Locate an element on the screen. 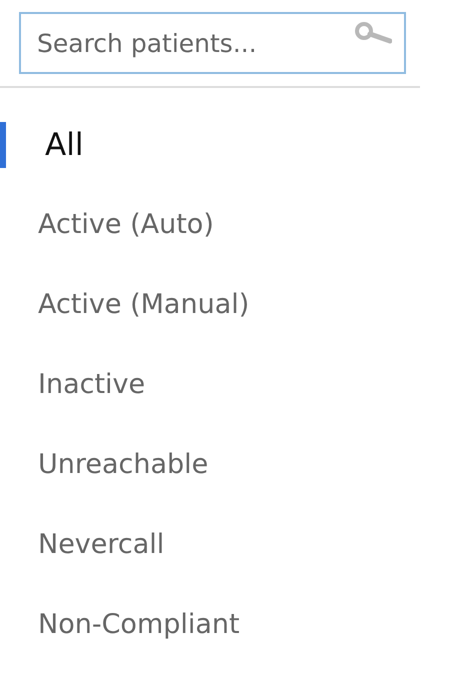 The image size is (450, 680). filter-item: Active (Auto) is located at coordinates (126, 225).